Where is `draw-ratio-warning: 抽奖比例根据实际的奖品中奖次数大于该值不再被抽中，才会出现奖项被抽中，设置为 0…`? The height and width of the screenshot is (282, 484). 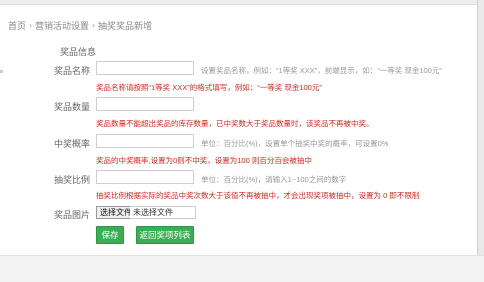 draw-ratio-warning: 抽奖比例根据实际的奖品中奖次数大于该值不再被抽中，才会出现奖项被抽中，设置为 0… is located at coordinates (258, 195).